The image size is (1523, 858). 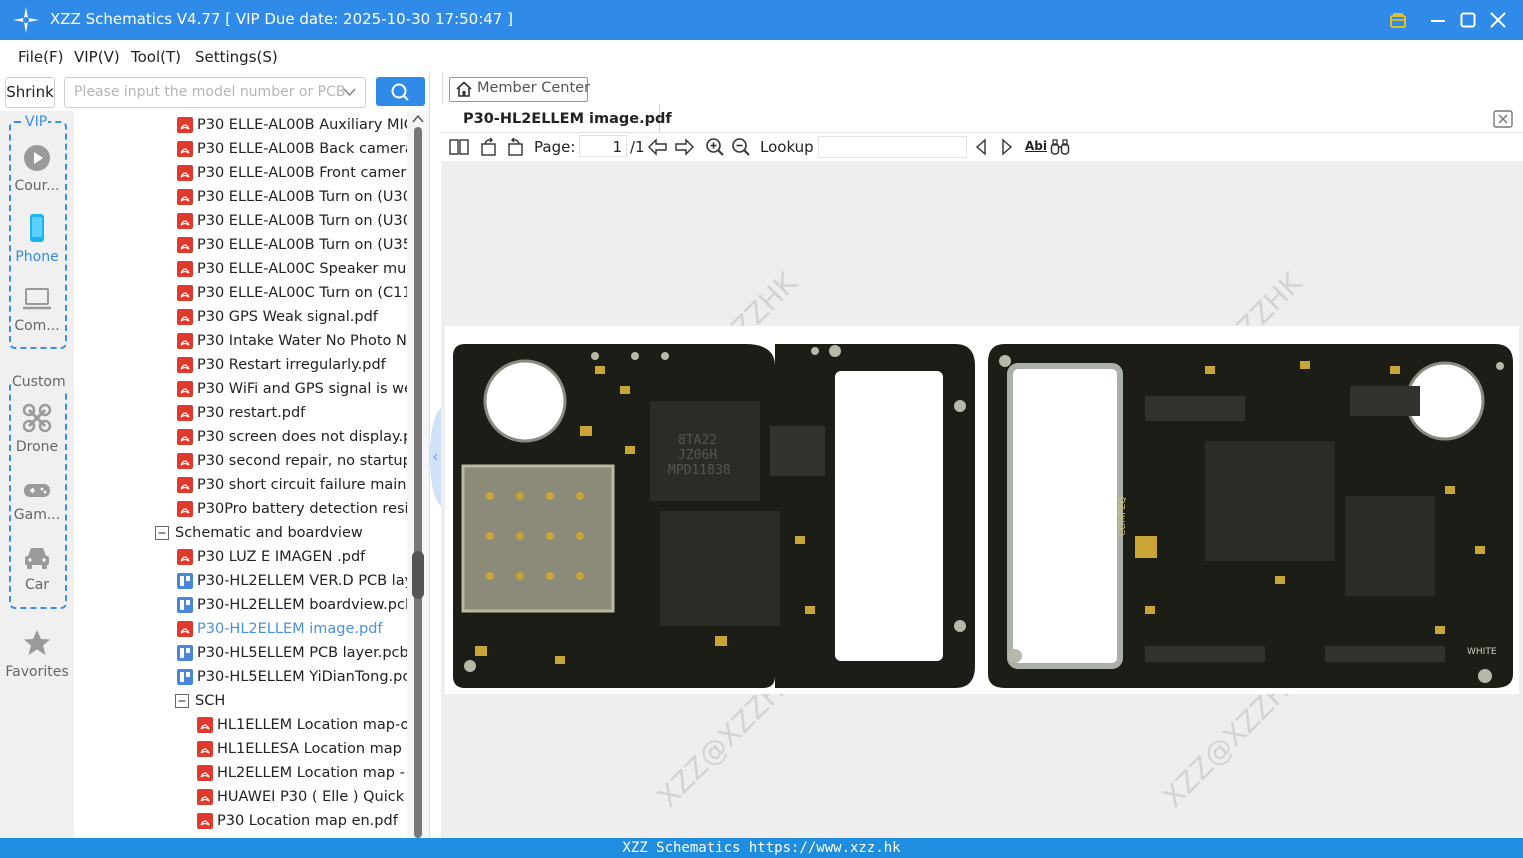 I want to click on lookup-label: Lookup, so click(x=787, y=147).